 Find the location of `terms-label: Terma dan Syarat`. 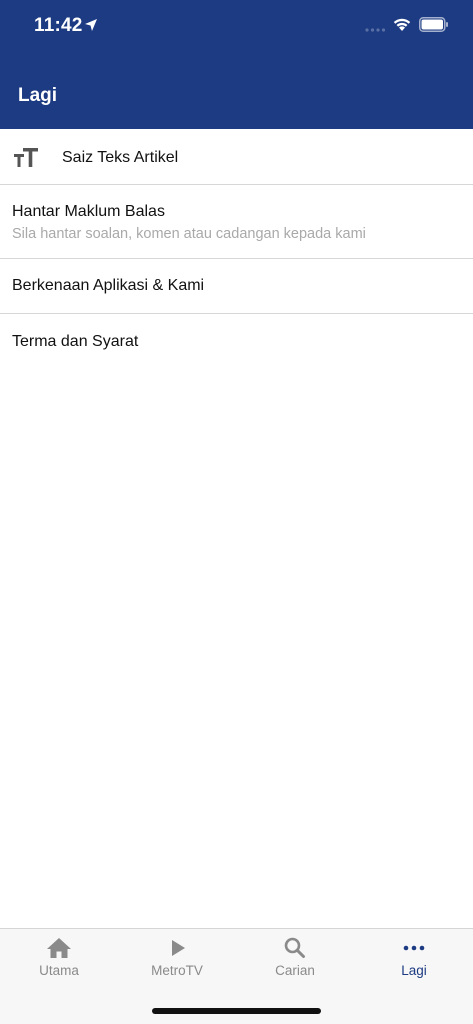

terms-label: Terma dan Syarat is located at coordinates (75, 341).